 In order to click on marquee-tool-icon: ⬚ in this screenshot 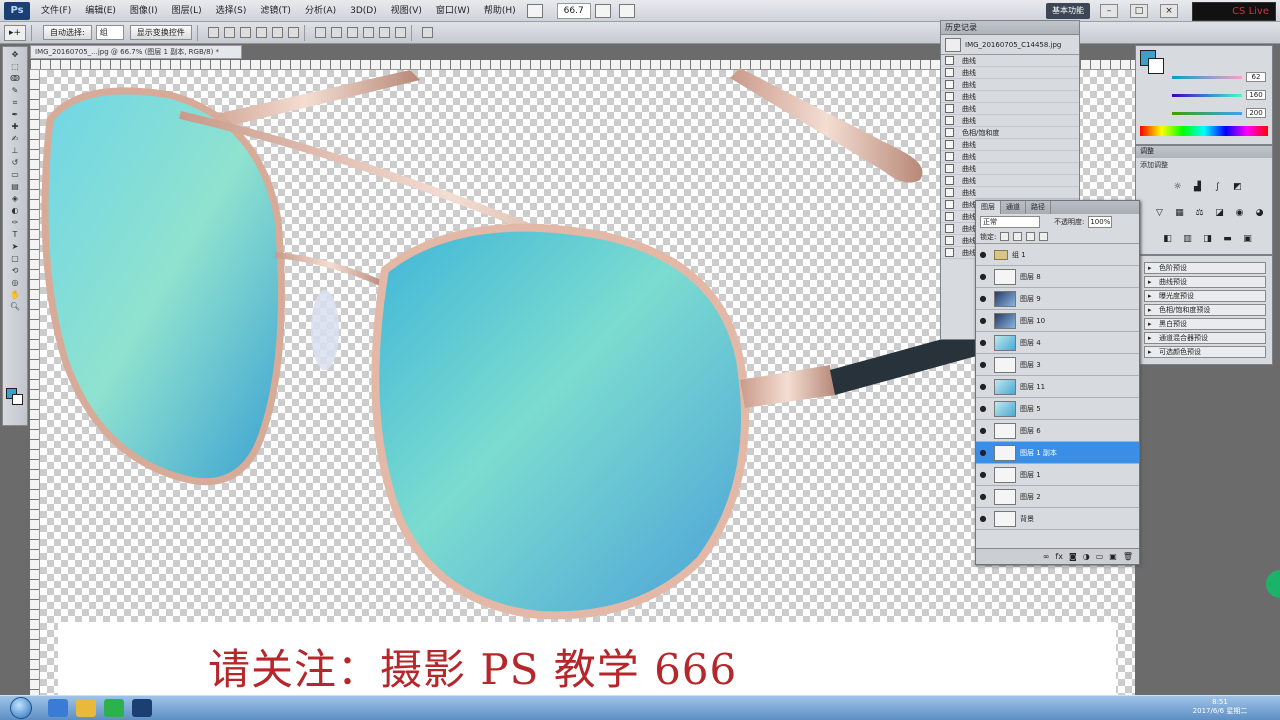, I will do `click(15, 66)`.